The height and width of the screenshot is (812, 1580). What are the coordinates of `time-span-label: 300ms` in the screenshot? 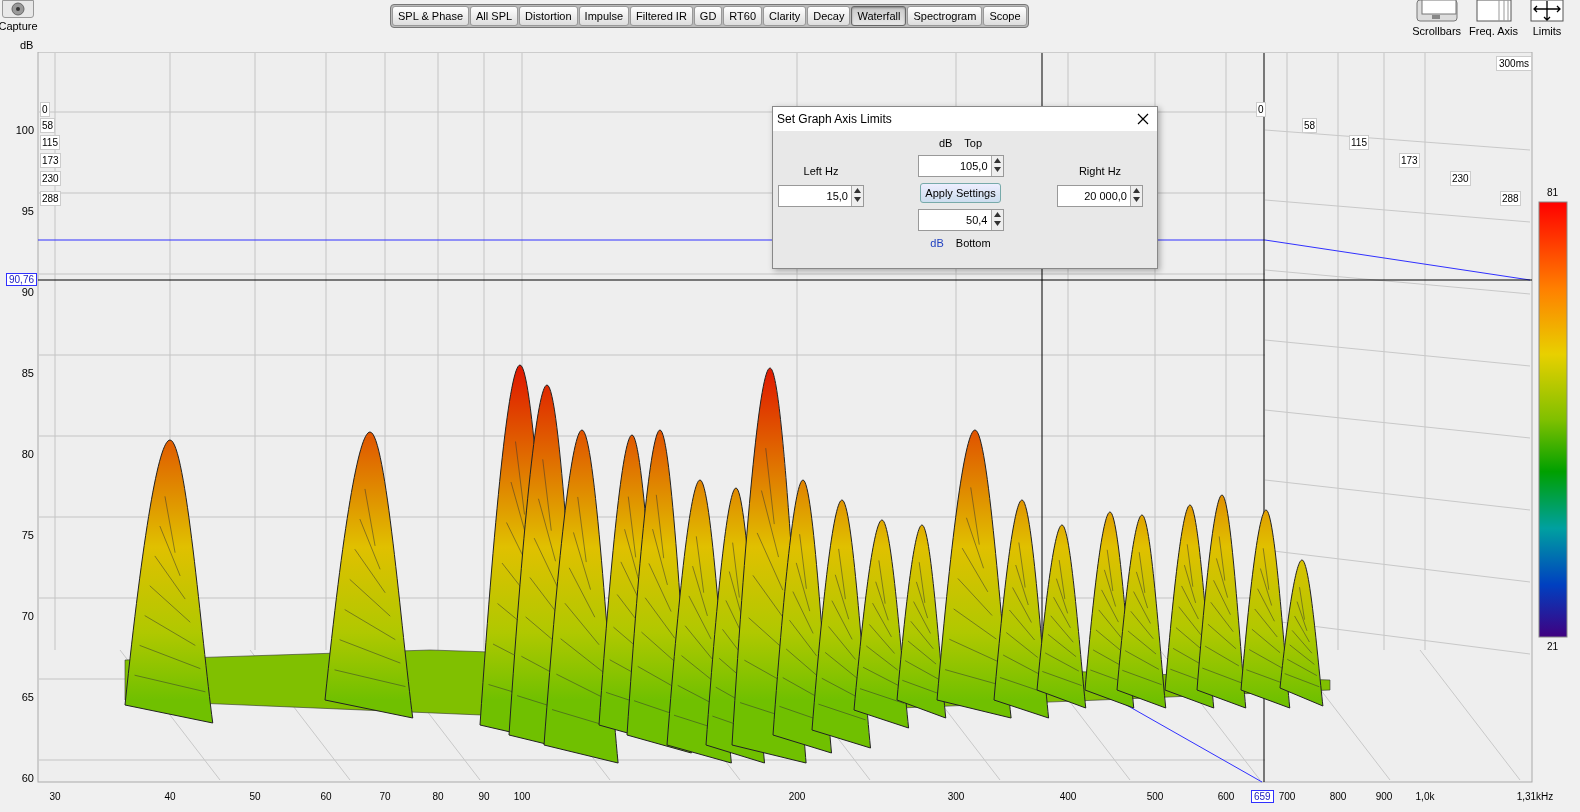 It's located at (1514, 63).